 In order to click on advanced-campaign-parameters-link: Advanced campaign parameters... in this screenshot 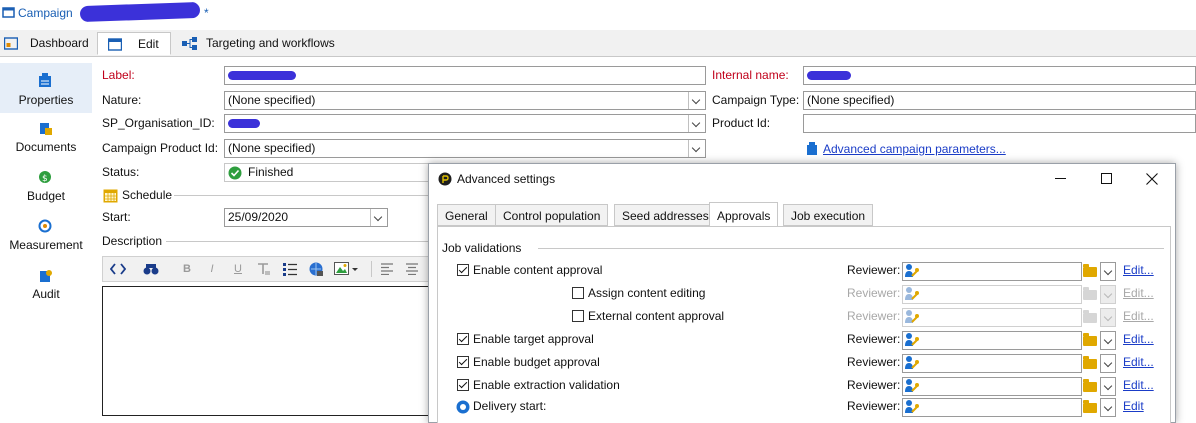, I will do `click(914, 149)`.